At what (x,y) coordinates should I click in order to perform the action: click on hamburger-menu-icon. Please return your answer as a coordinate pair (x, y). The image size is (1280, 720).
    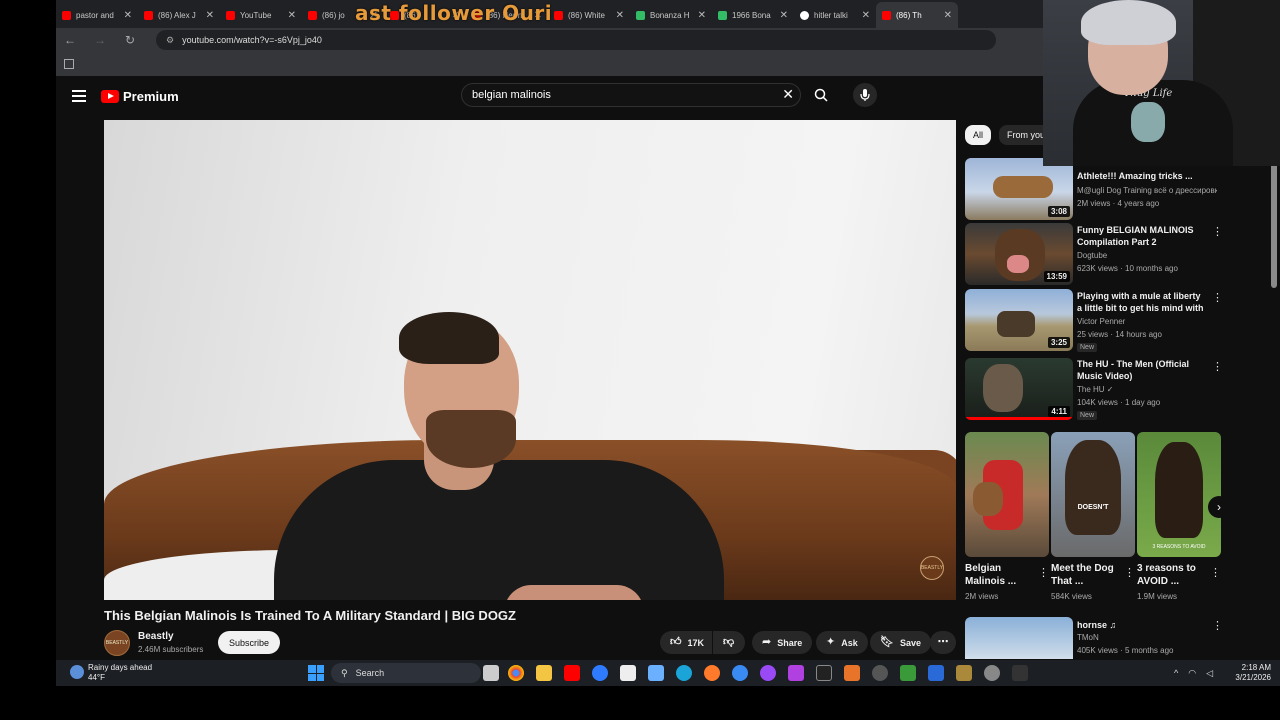
    Looking at the image, I should click on (79, 96).